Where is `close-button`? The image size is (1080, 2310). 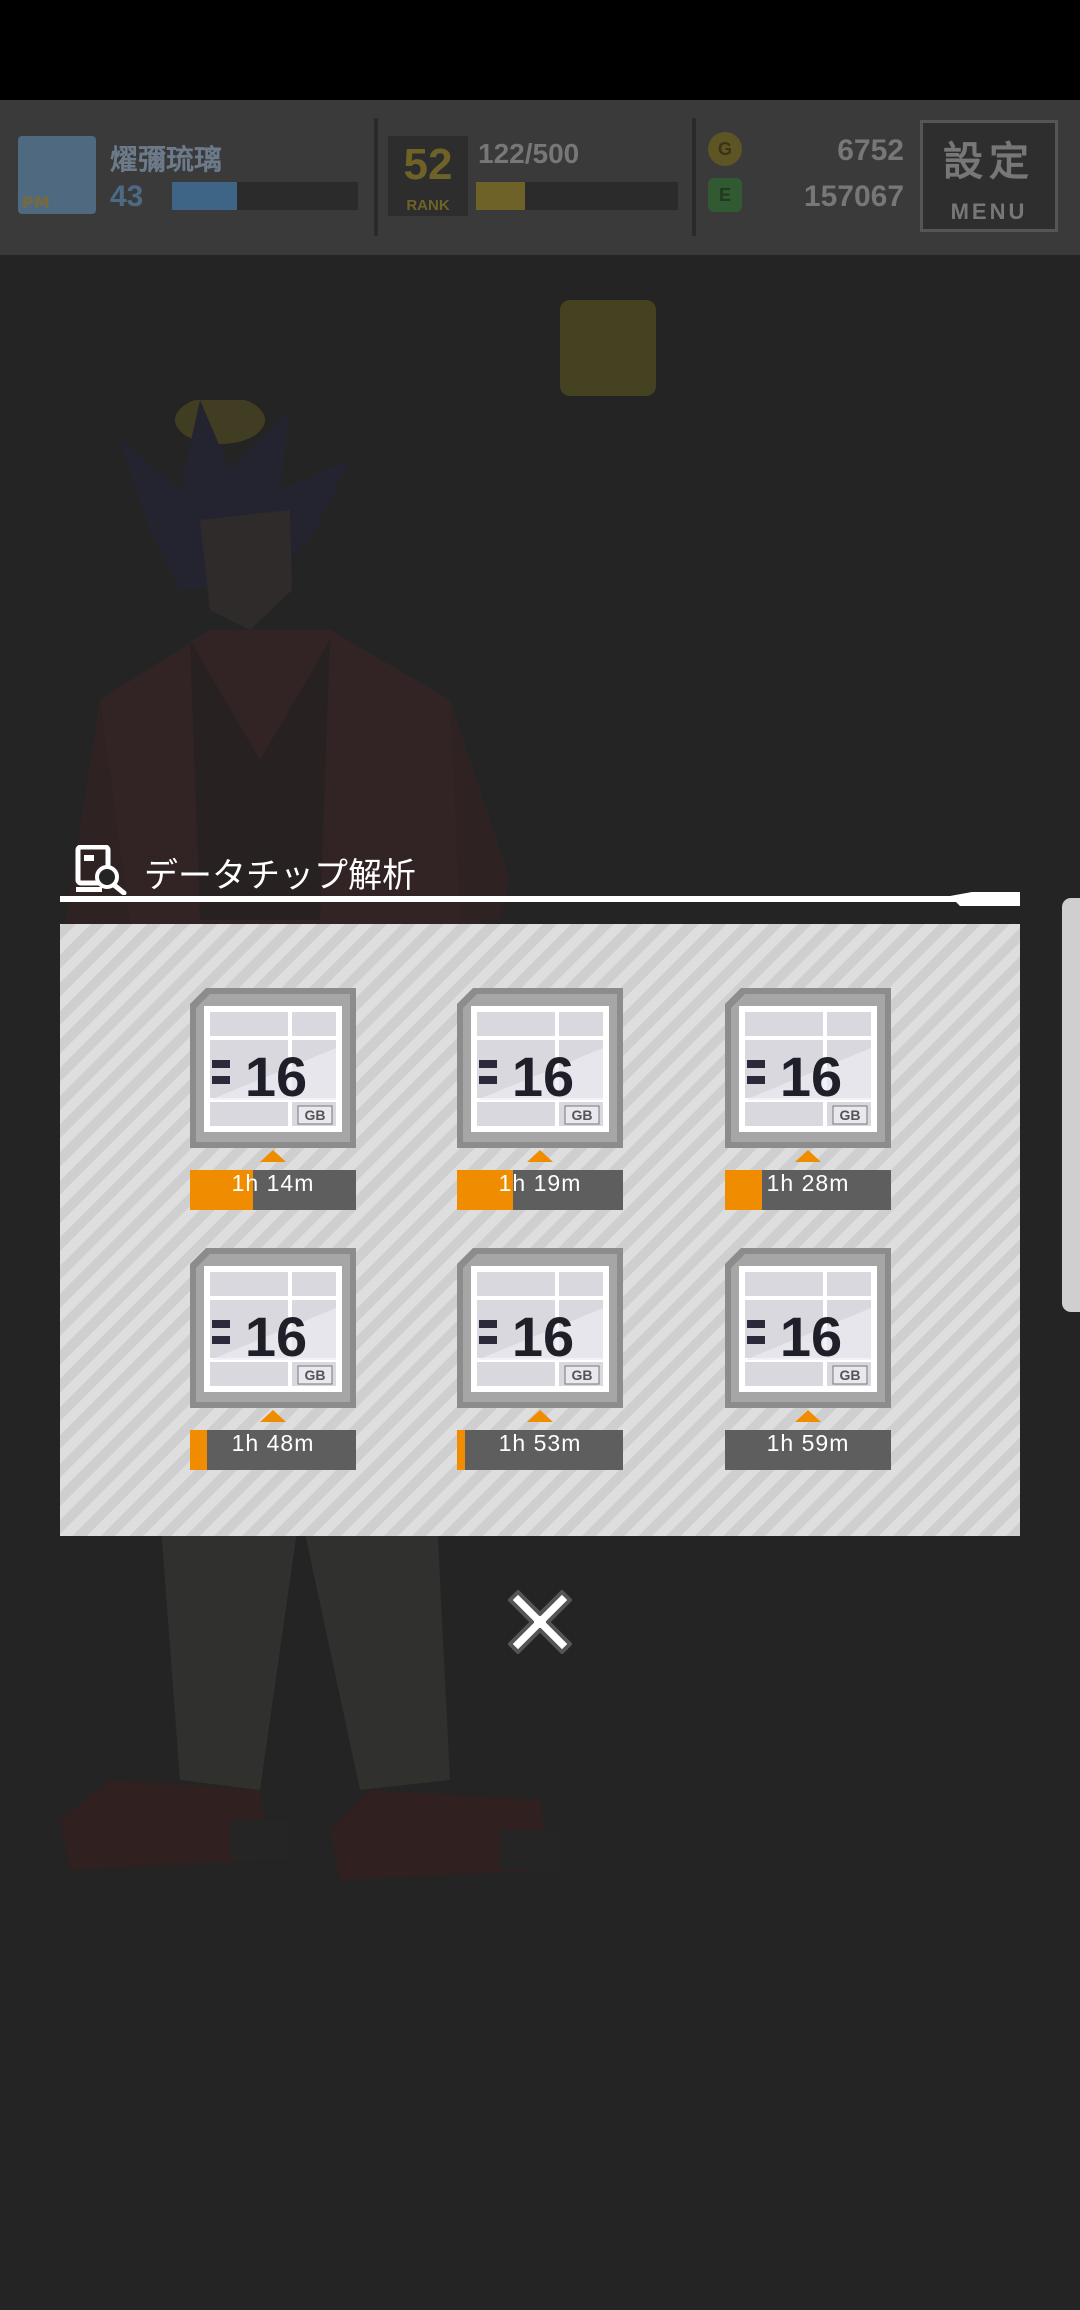 close-button is located at coordinates (540, 1622).